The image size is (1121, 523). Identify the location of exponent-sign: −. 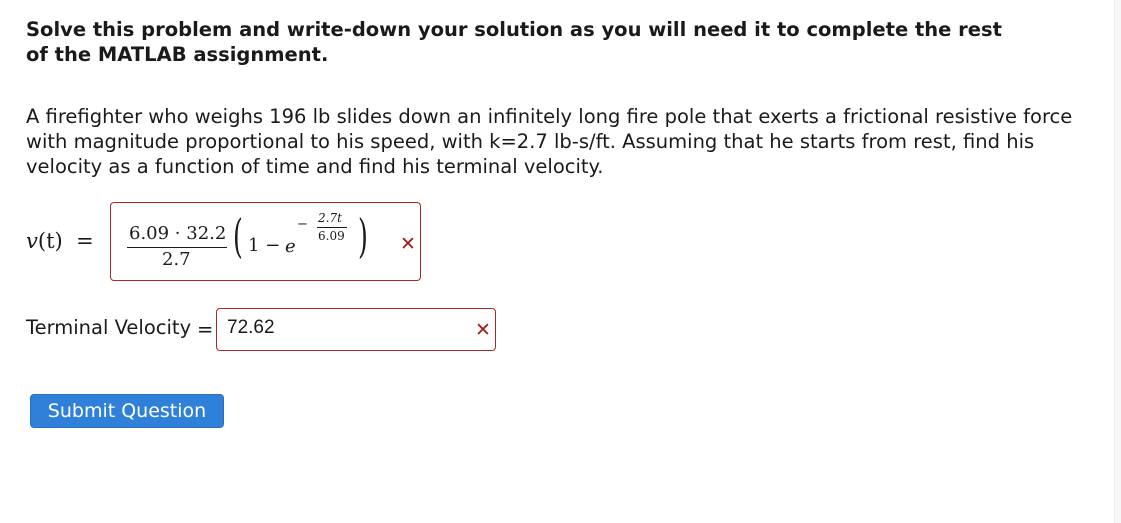
(302, 224).